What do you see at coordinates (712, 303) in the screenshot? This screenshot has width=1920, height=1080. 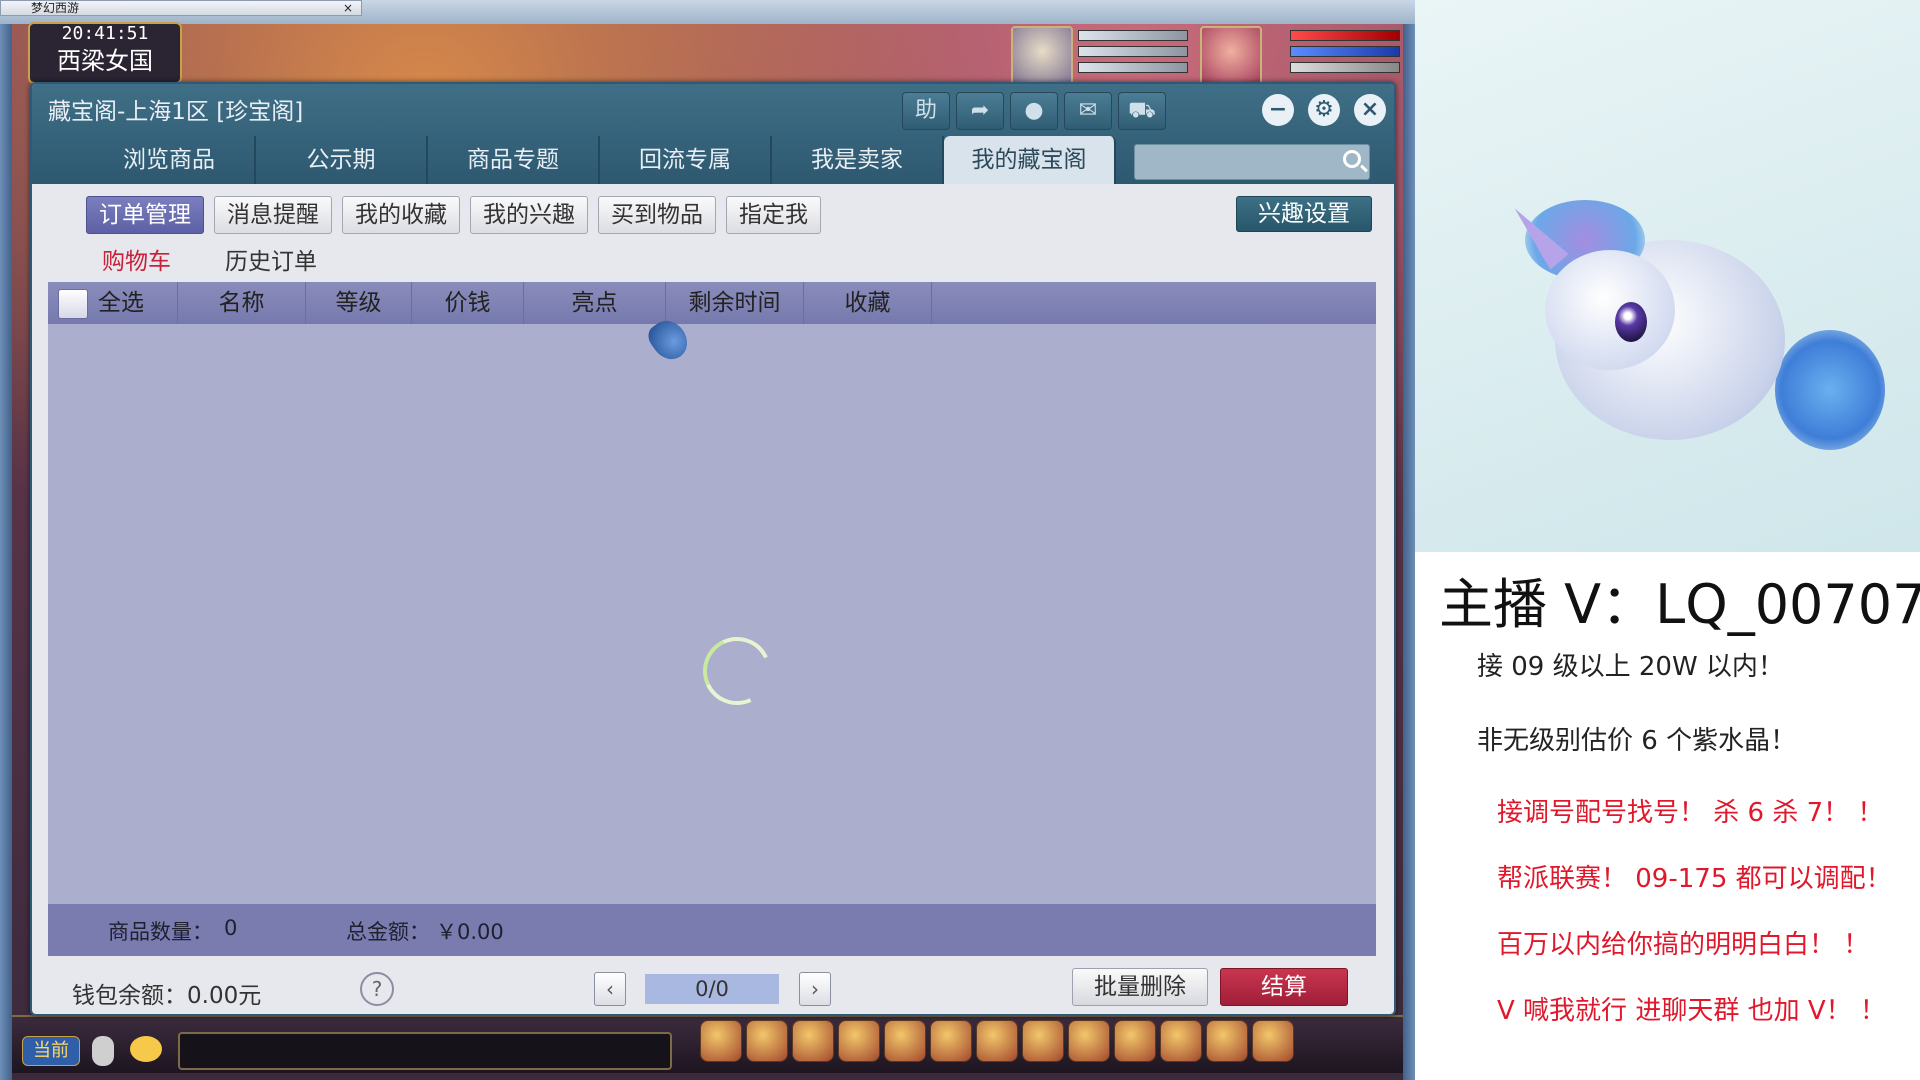 I see `table-header: 全选 名称 等级 价钱 亮点 剩余时间 收藏` at bounding box center [712, 303].